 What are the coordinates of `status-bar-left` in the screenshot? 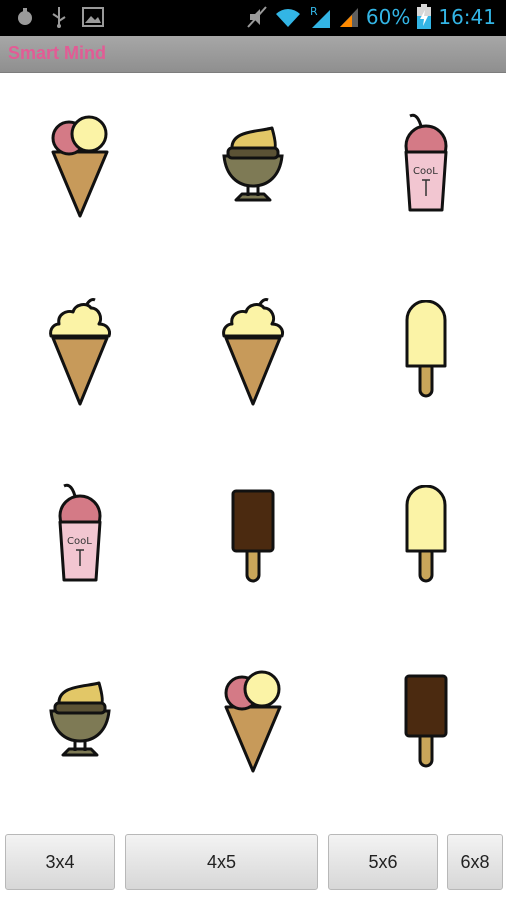 It's located at (59, 17).